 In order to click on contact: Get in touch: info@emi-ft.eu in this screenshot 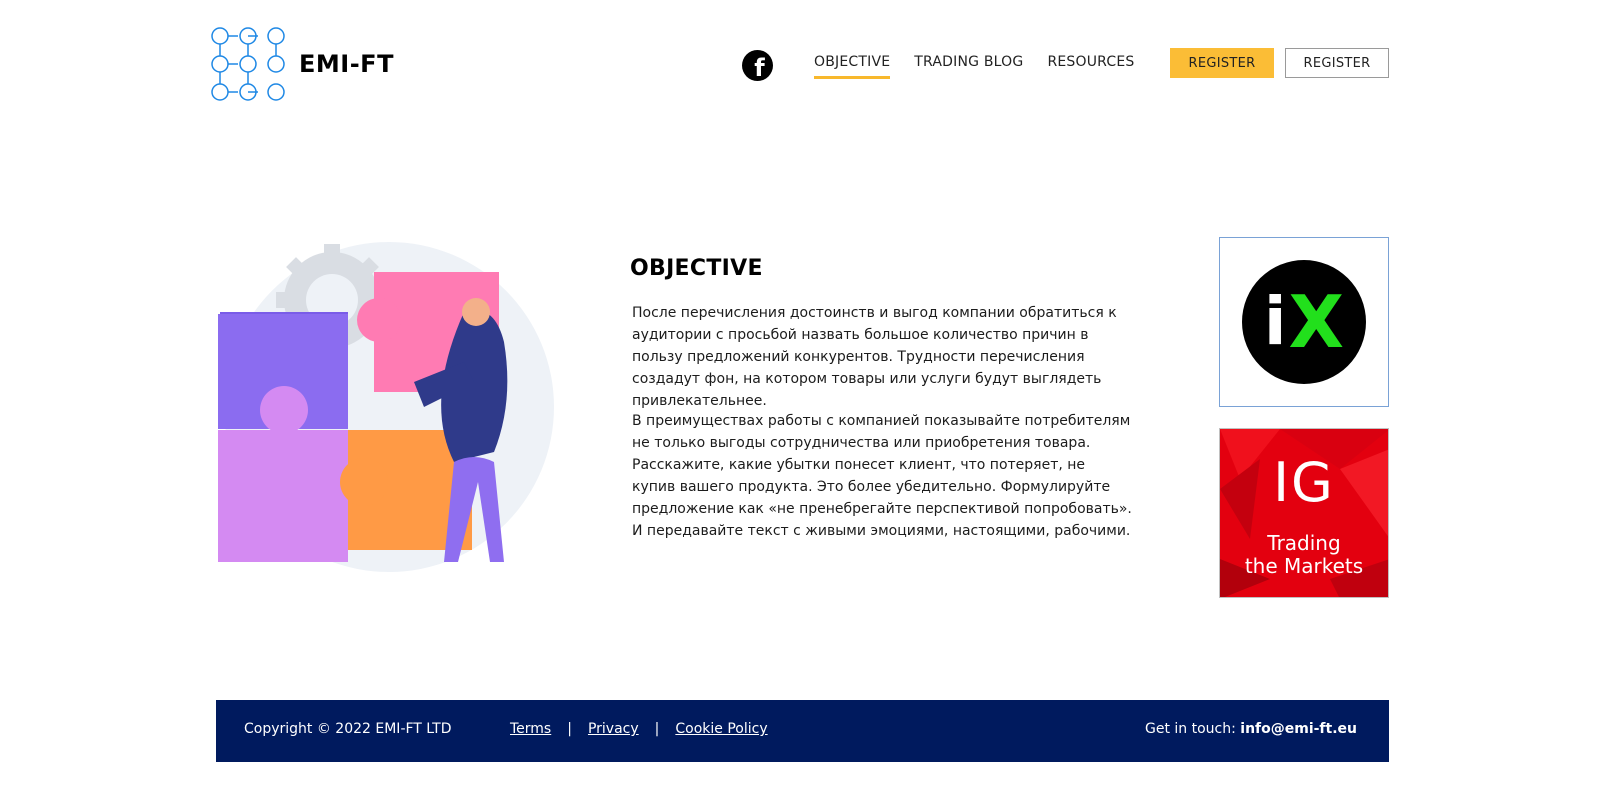, I will do `click(1251, 729)`.